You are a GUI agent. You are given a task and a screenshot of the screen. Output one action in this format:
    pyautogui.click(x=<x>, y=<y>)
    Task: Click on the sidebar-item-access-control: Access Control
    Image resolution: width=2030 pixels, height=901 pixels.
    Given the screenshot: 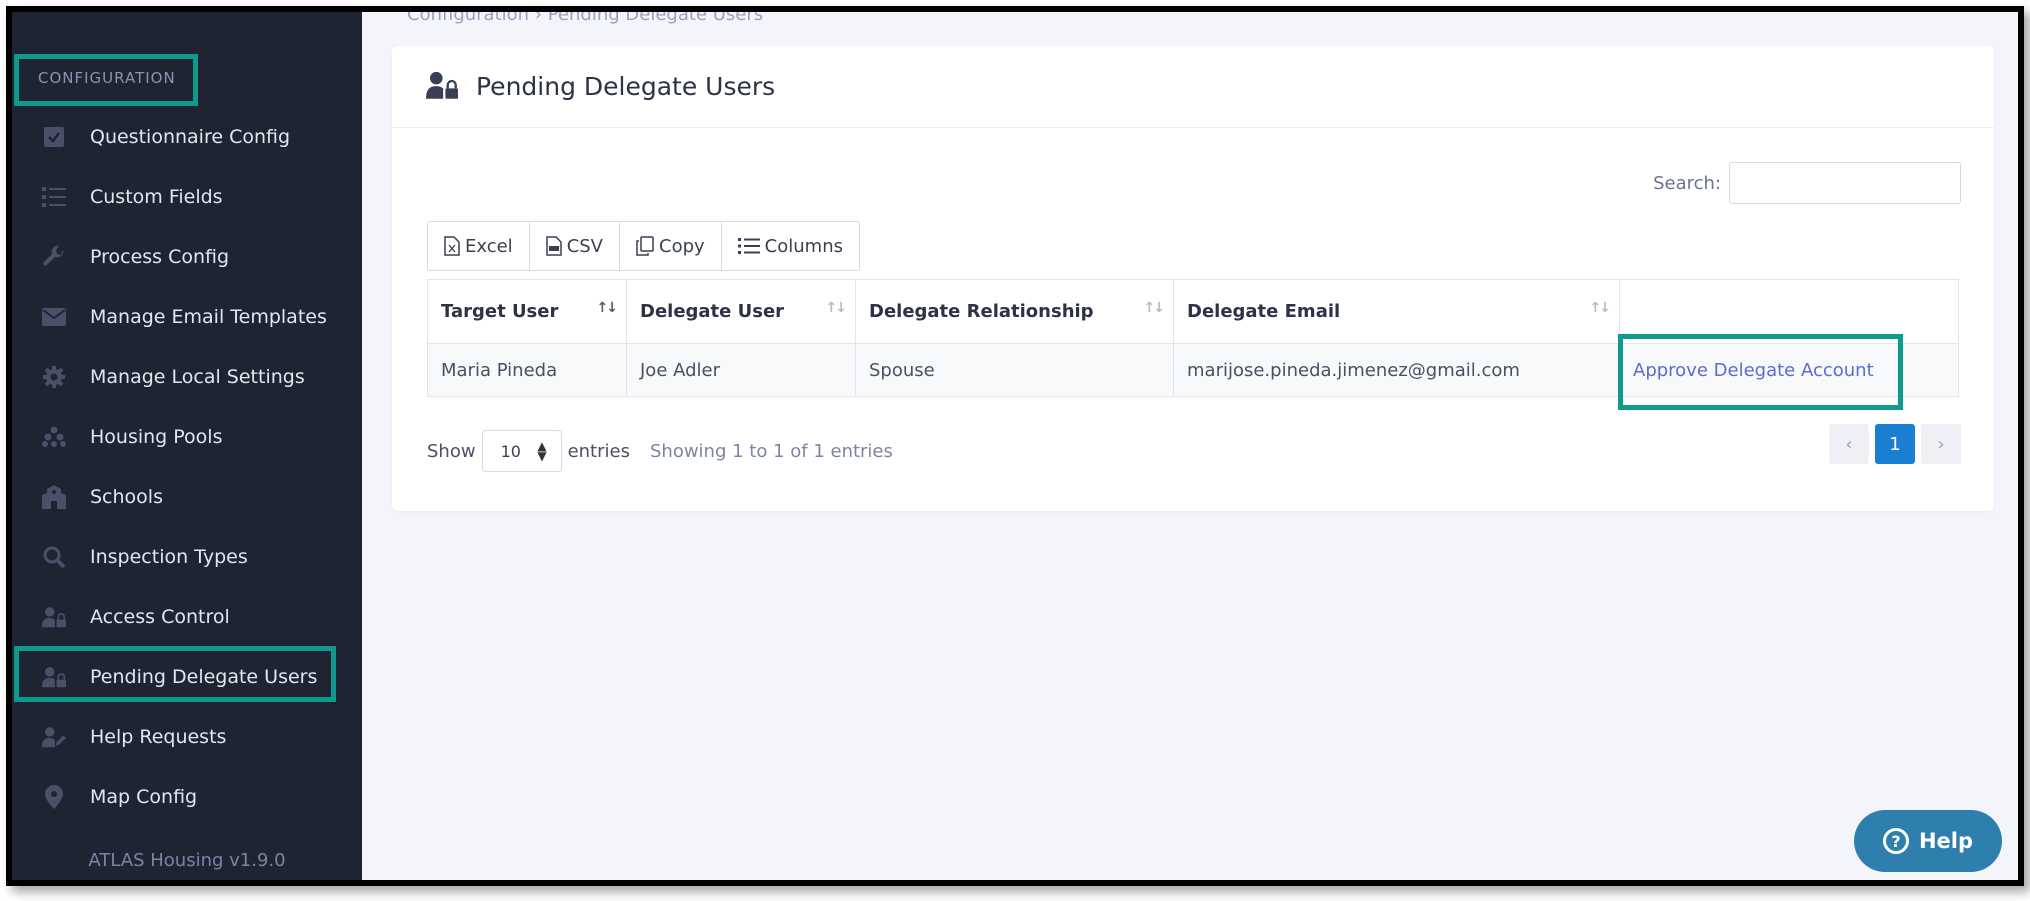 What is the action you would take?
    pyautogui.click(x=187, y=617)
    